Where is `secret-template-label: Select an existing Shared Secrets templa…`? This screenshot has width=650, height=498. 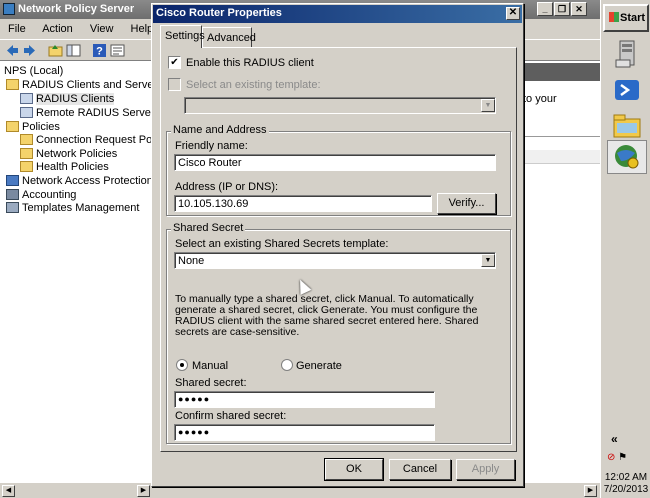 secret-template-label: Select an existing Shared Secrets templa… is located at coordinates (282, 244).